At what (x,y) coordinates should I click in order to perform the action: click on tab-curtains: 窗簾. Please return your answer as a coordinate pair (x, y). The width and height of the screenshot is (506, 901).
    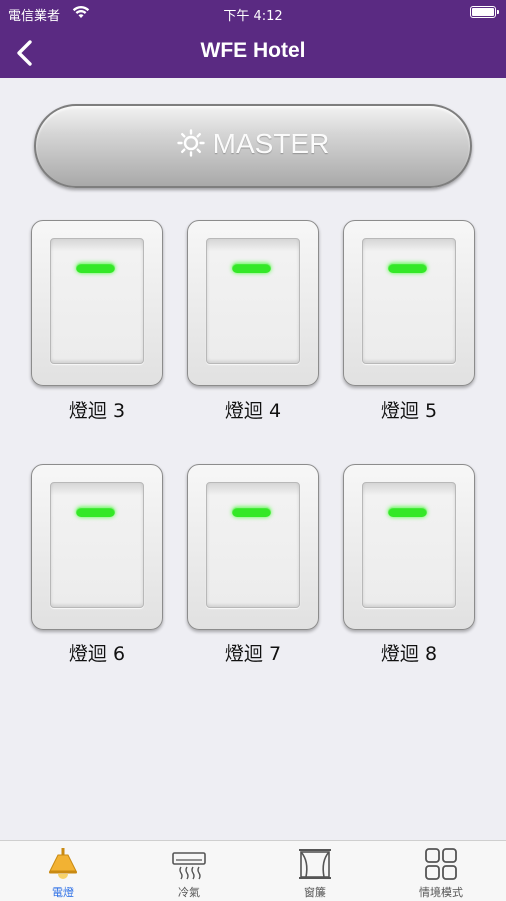
    Looking at the image, I should click on (315, 871).